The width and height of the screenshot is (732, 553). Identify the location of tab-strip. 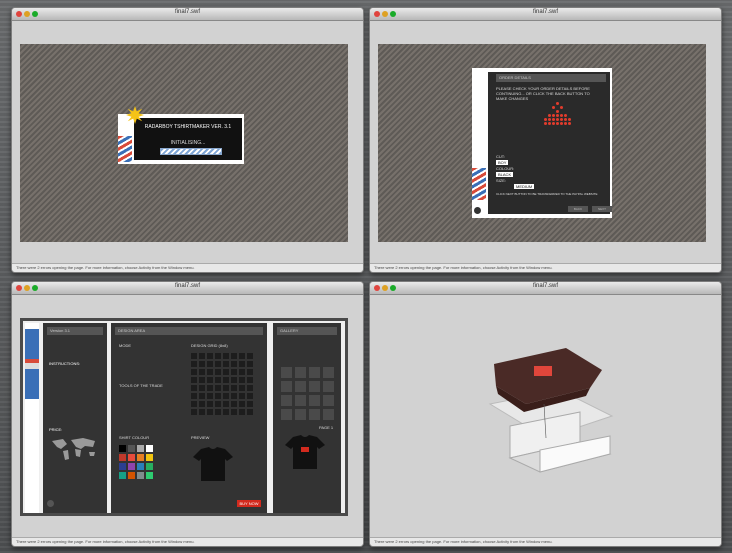
(32, 364).